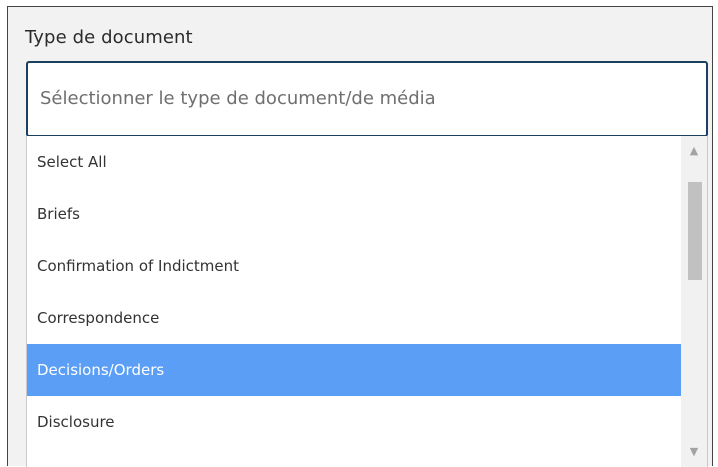 The width and height of the screenshot is (718, 467). Describe the element at coordinates (695, 231) in the screenshot. I see `scrollbar-thumb` at that location.